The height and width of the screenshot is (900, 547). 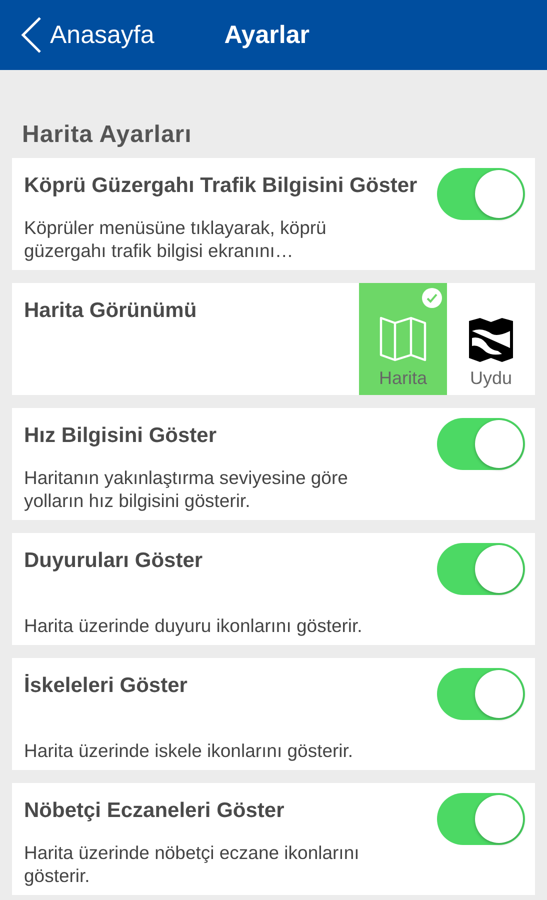 What do you see at coordinates (221, 186) in the screenshot?
I see `setting-title: Köprü Güzergahı Trafik Bilgisini Göster` at bounding box center [221, 186].